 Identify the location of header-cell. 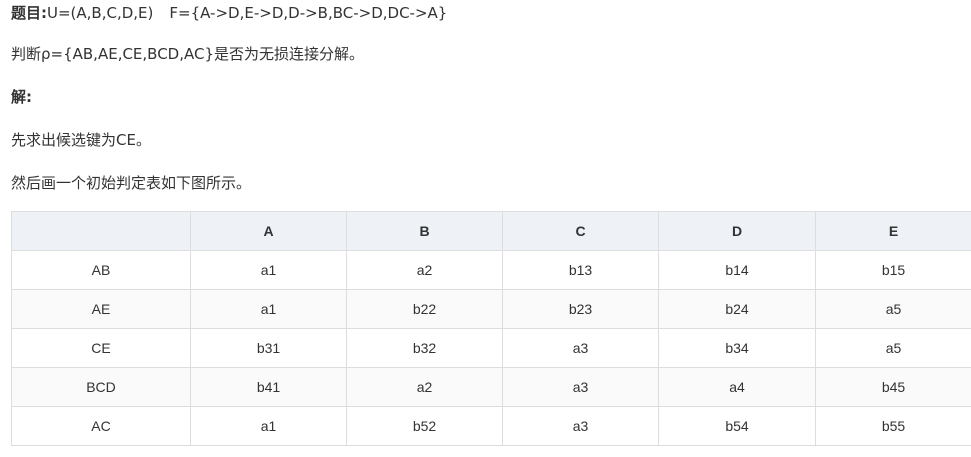
(101, 231).